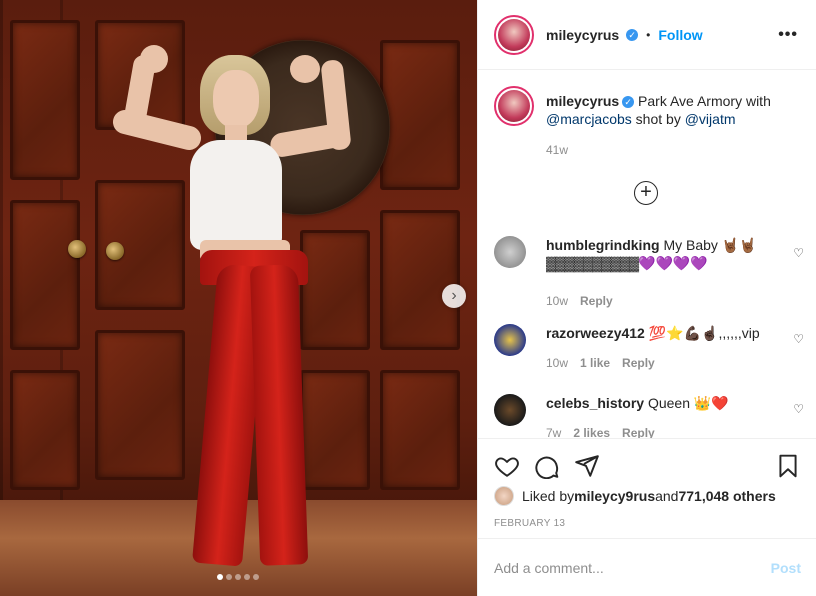  What do you see at coordinates (587, 466) in the screenshot?
I see `share-icon` at bounding box center [587, 466].